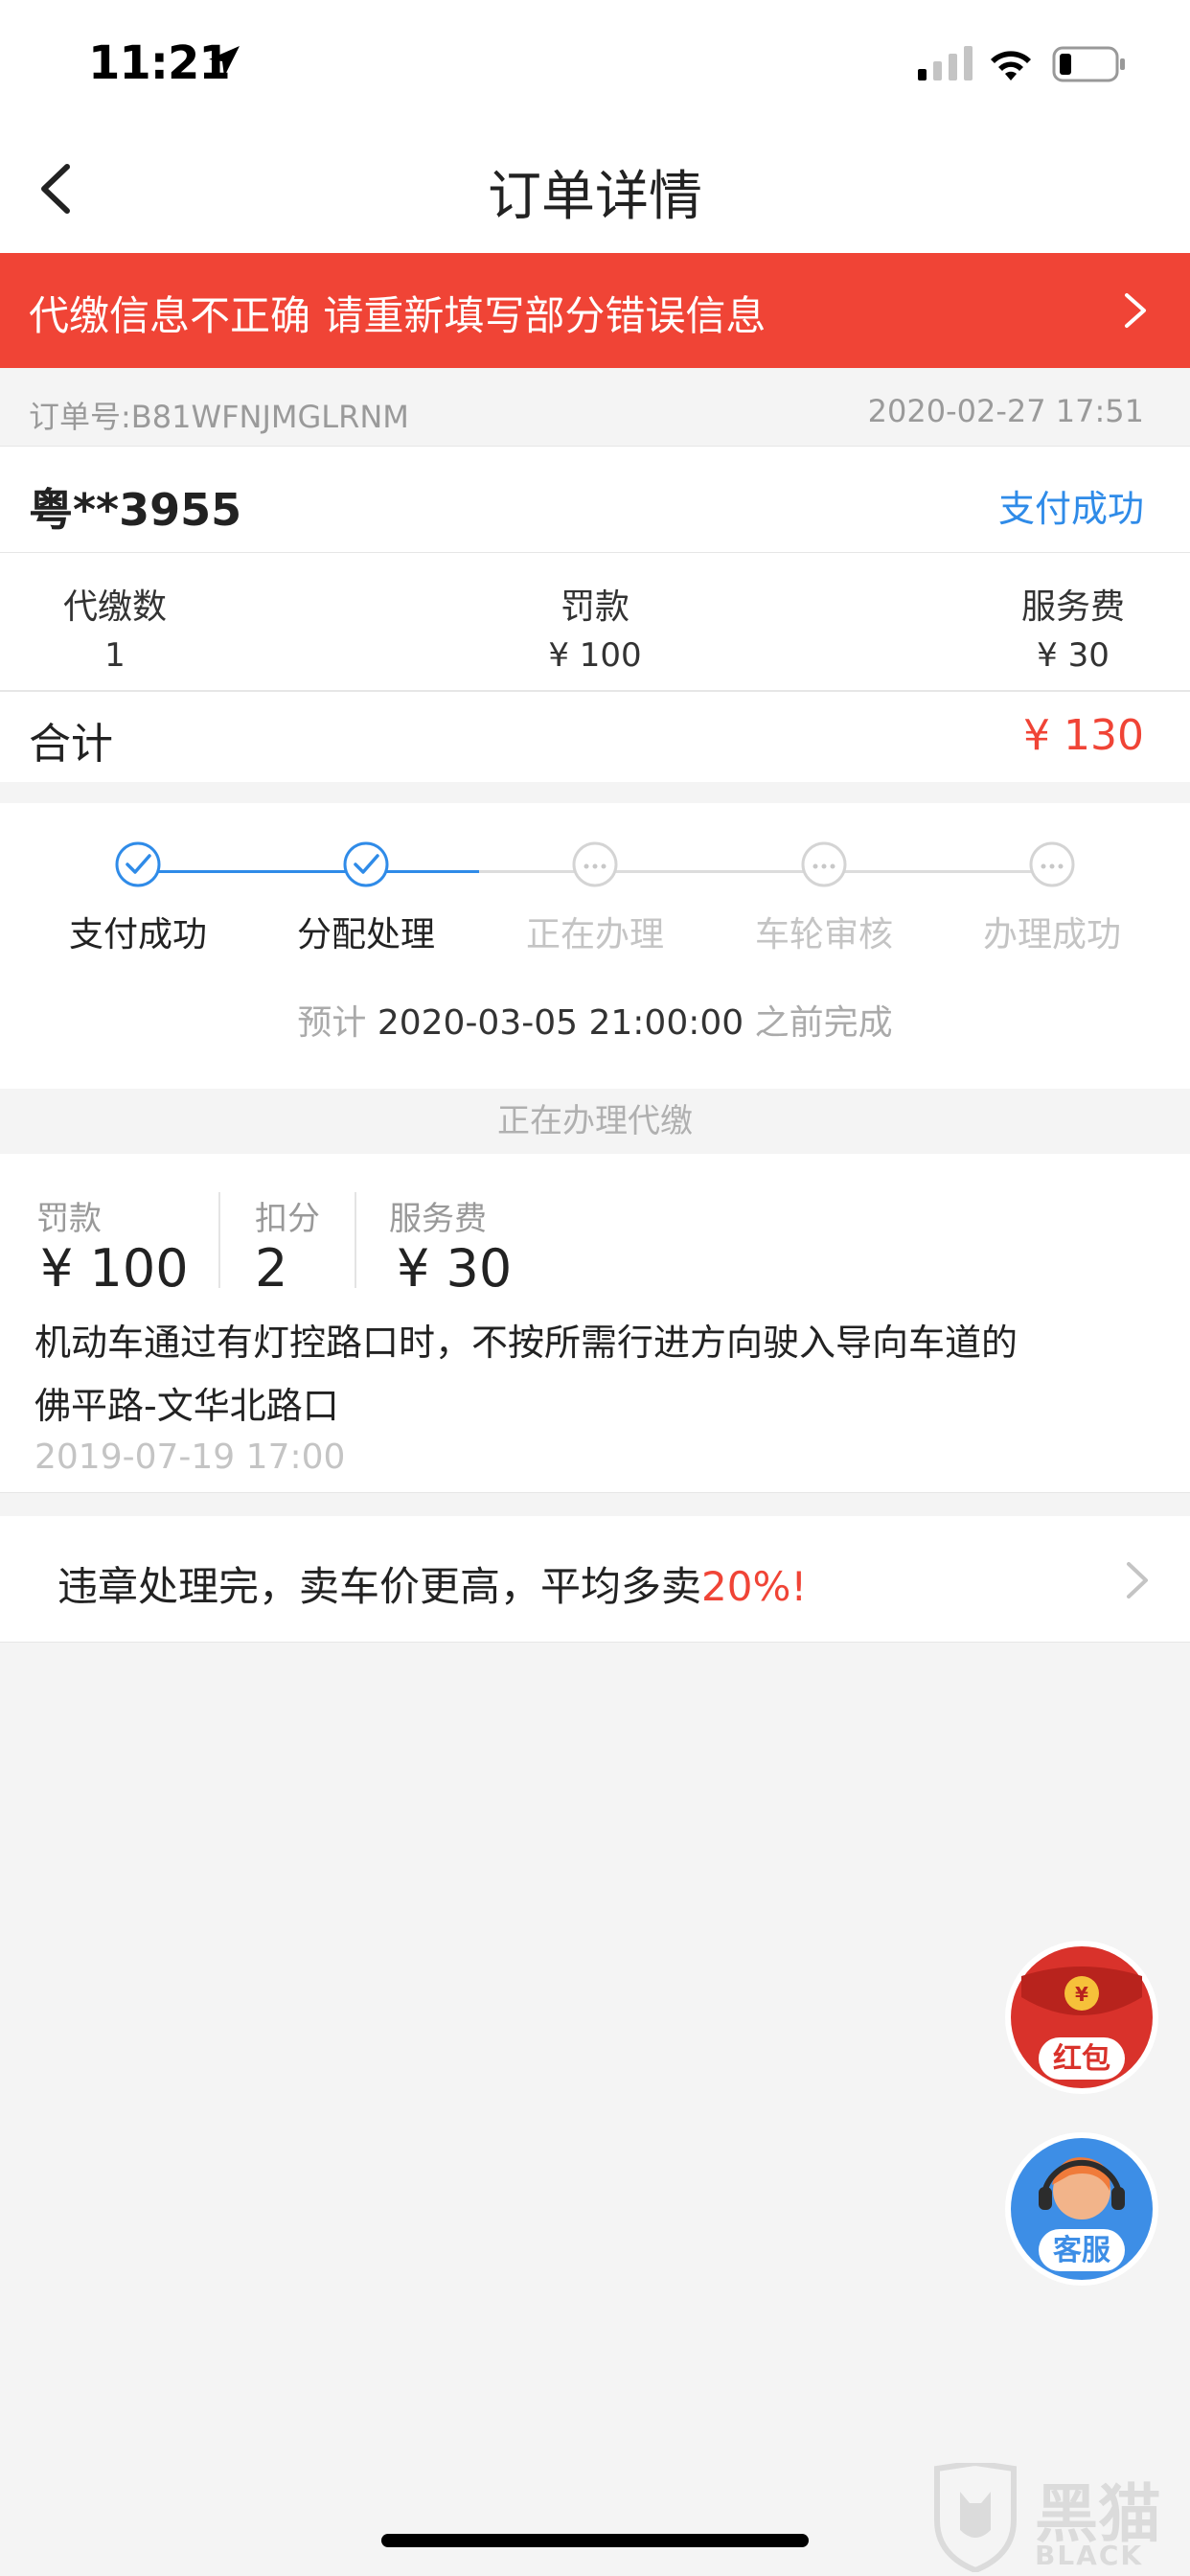 This screenshot has height=2576, width=1190. Describe the element at coordinates (560, 1023) in the screenshot. I see `estimate-time: 2020-03-05 21:00:00` at that location.